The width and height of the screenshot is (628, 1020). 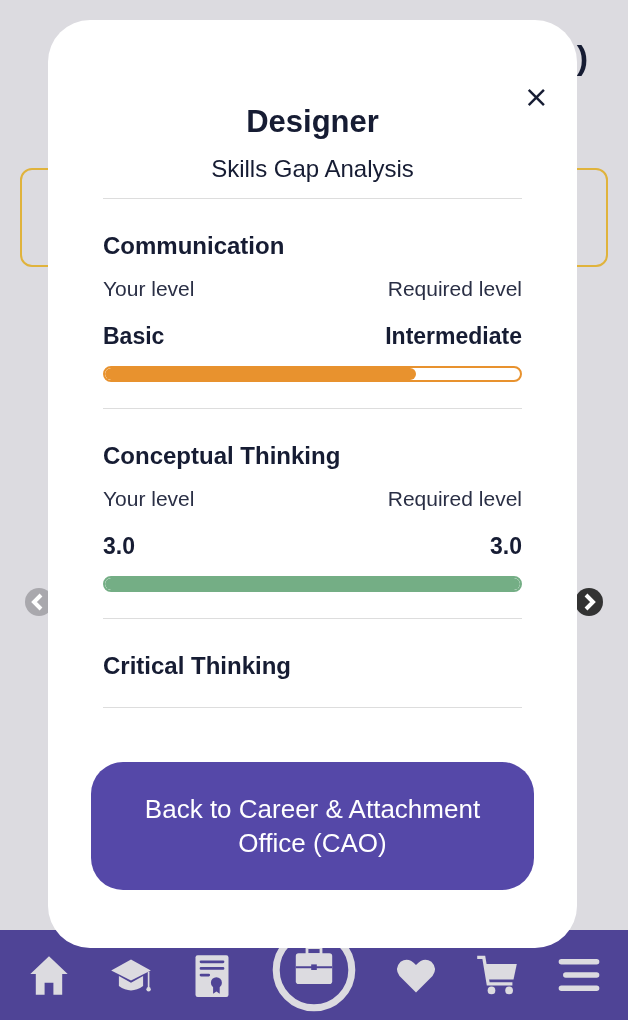 I want to click on skill-name: Critical Thinking, so click(x=197, y=666).